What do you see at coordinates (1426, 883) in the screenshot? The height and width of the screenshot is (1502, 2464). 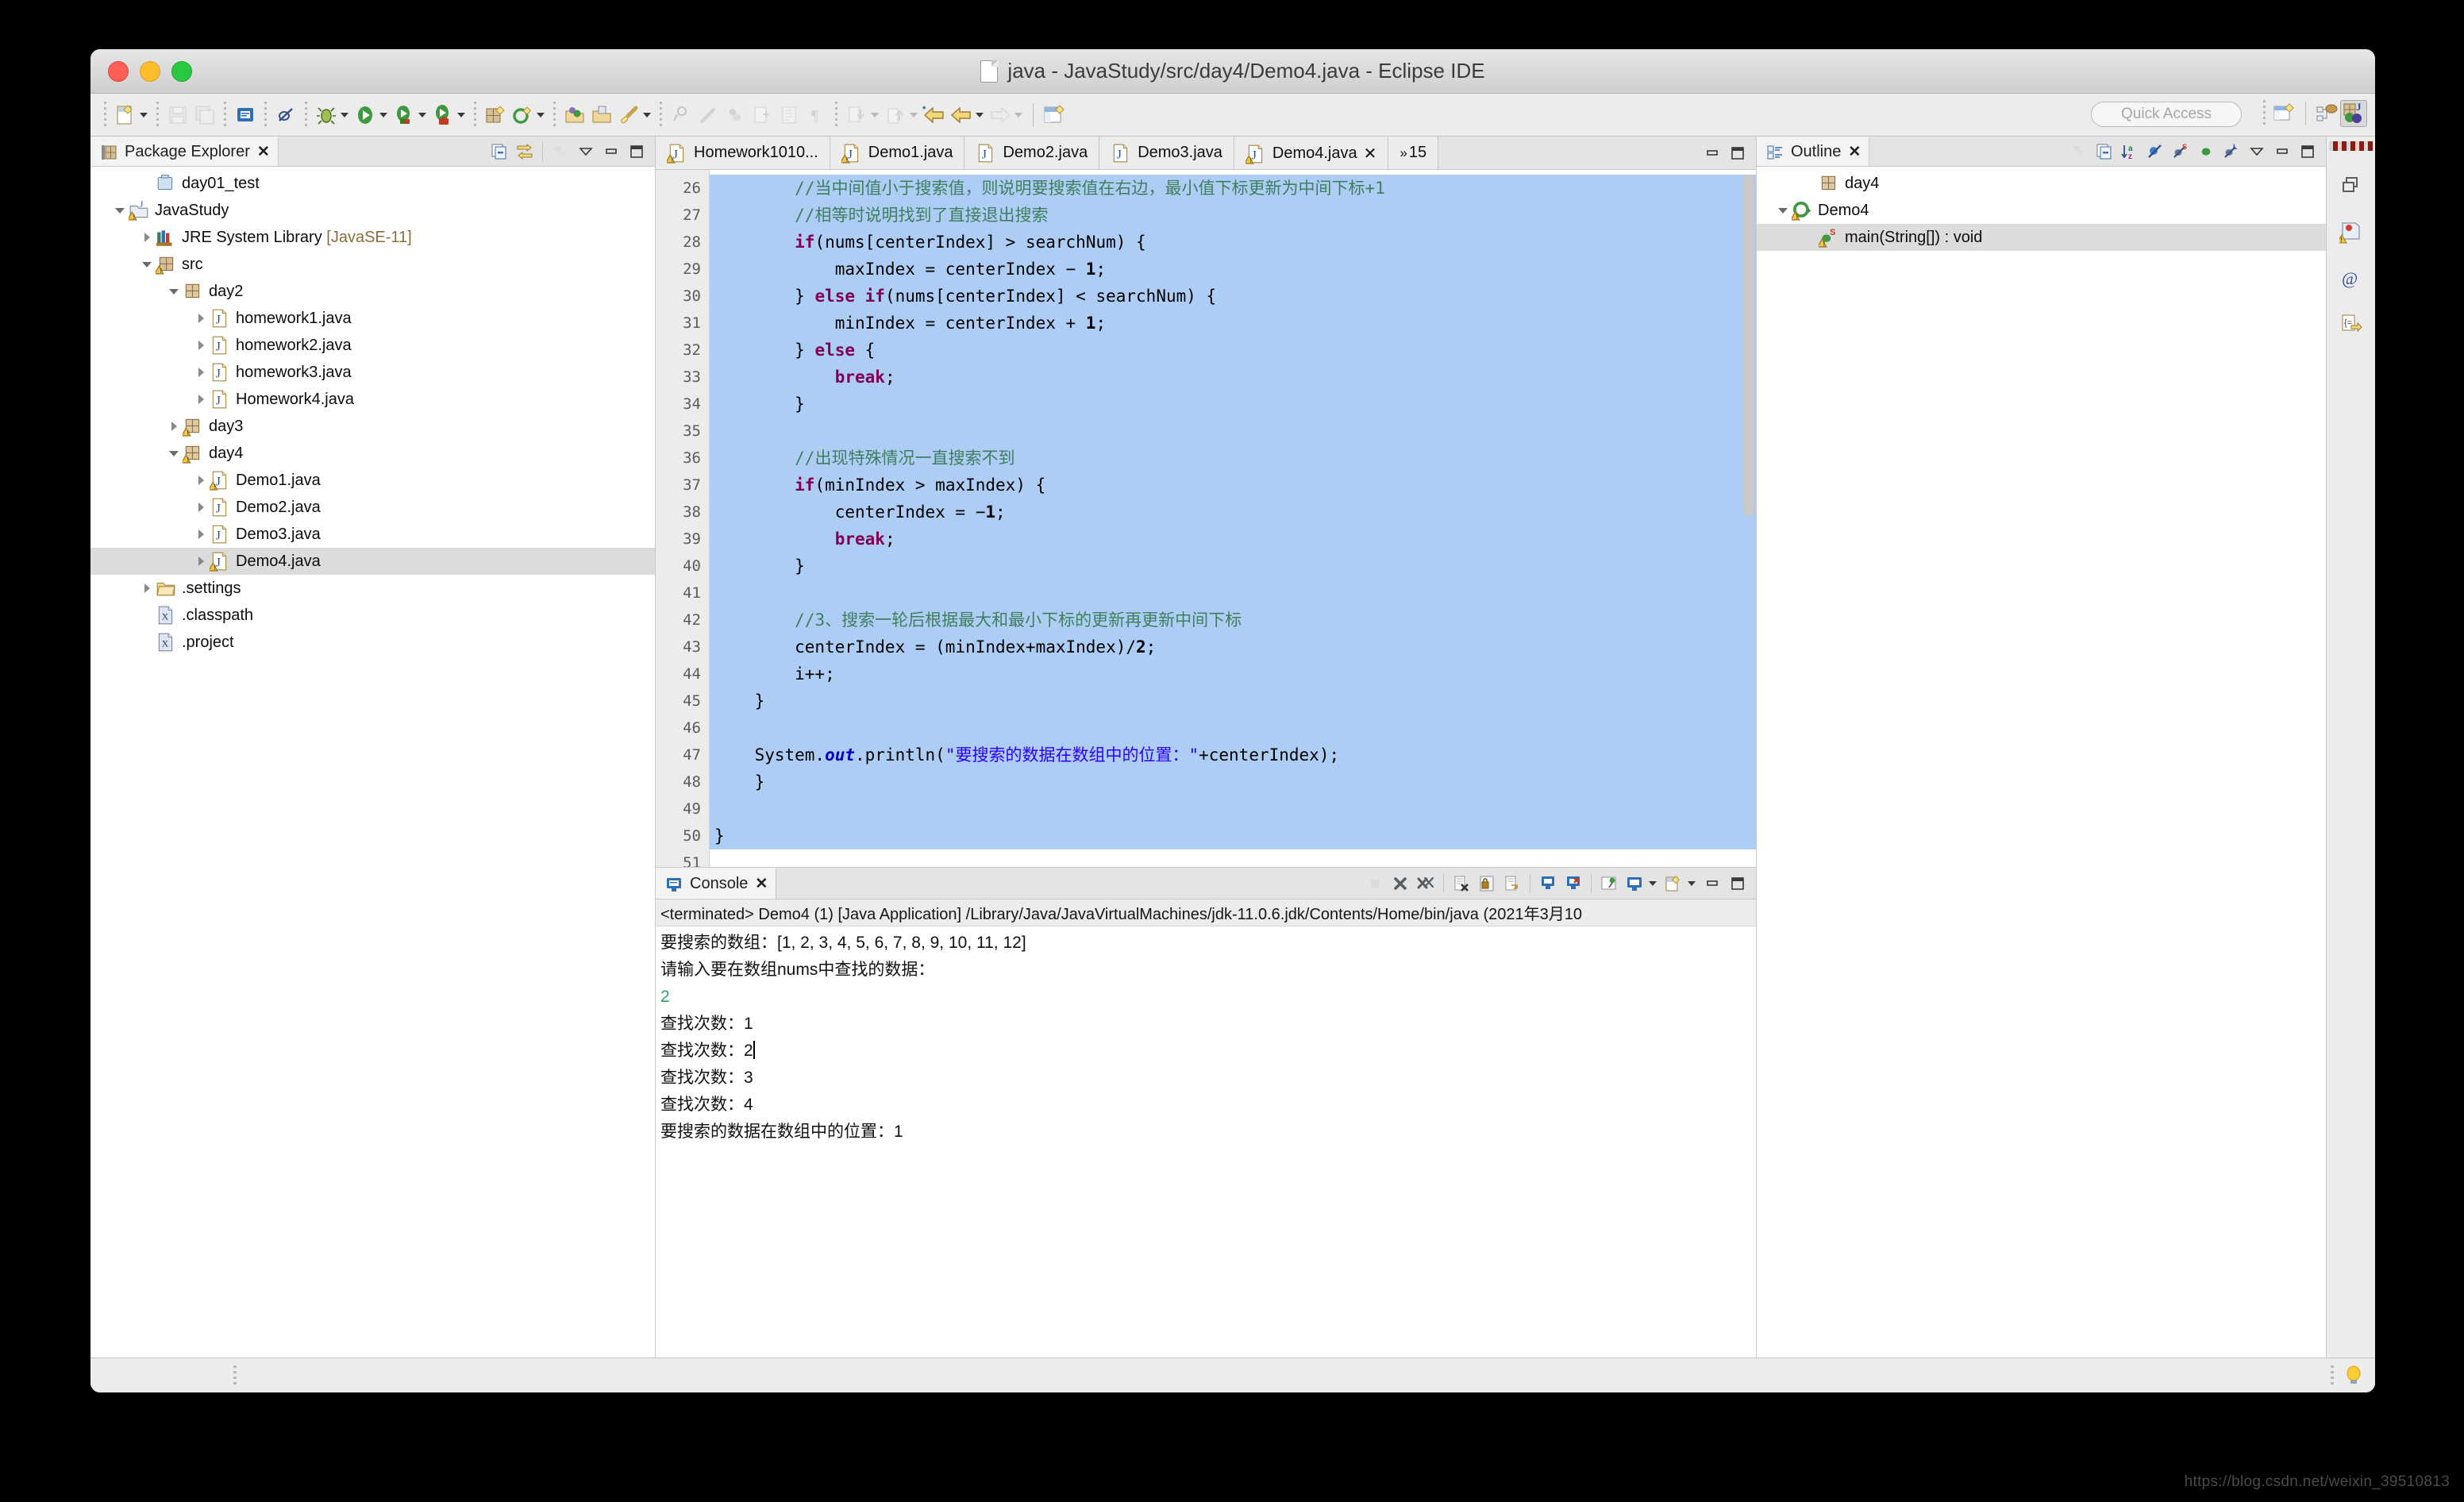 I see `remove-all-terminated-icon` at bounding box center [1426, 883].